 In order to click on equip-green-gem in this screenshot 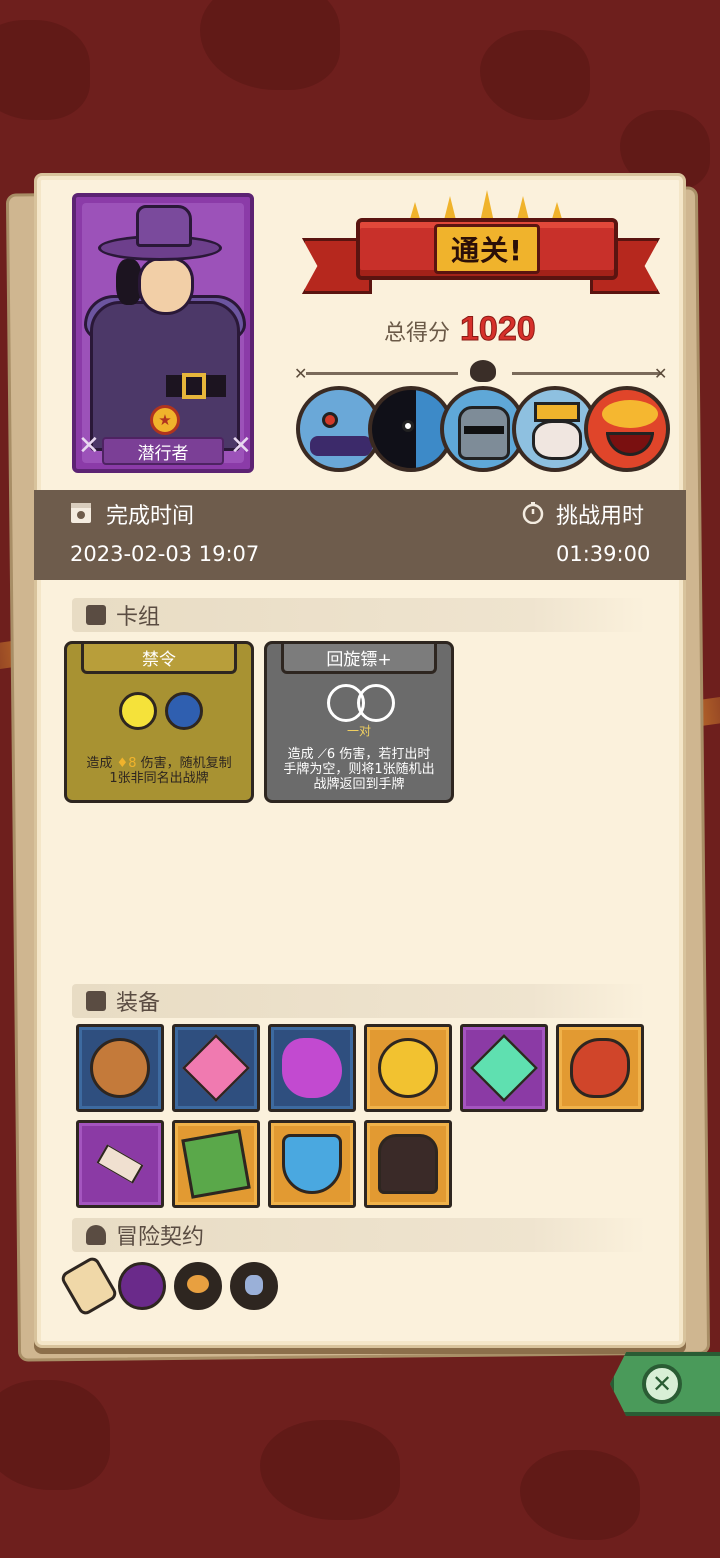, I will do `click(504, 1068)`.